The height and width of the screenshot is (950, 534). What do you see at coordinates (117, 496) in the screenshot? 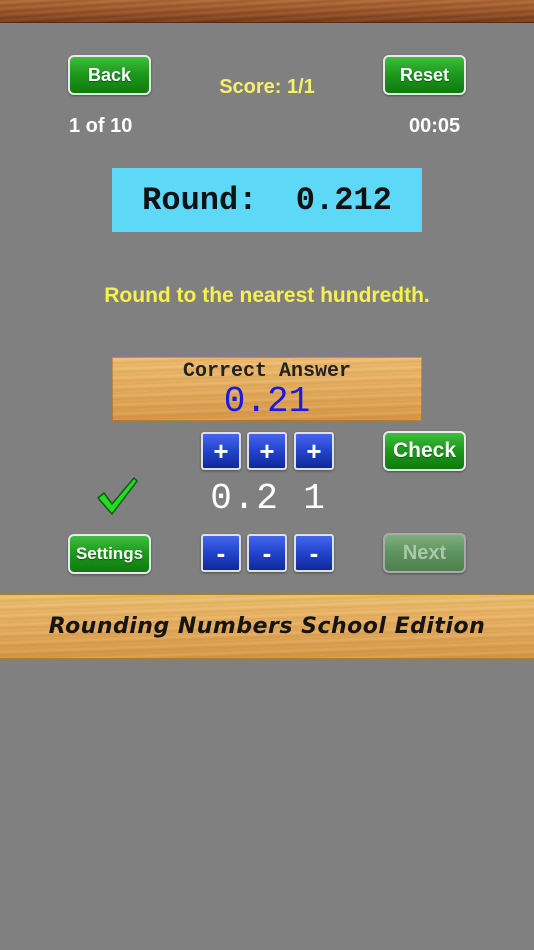
I see `checkmark-icon` at bounding box center [117, 496].